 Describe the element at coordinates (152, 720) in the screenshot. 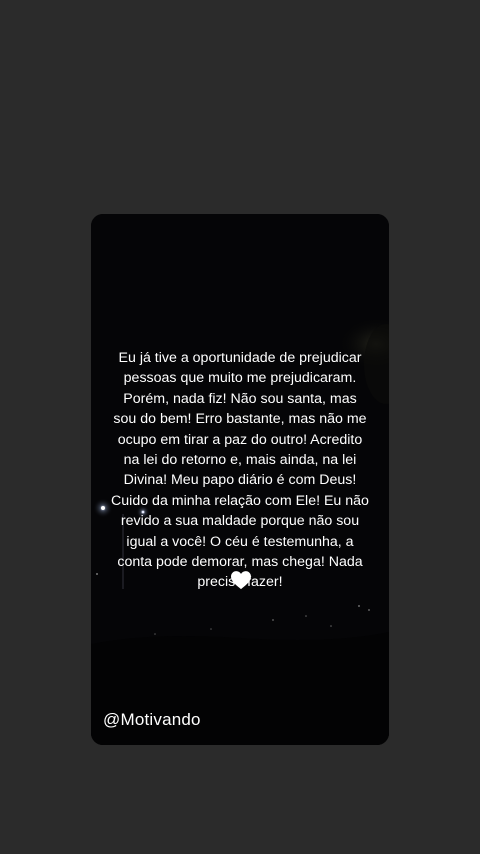

I see `author-handle: @Motivando` at that location.